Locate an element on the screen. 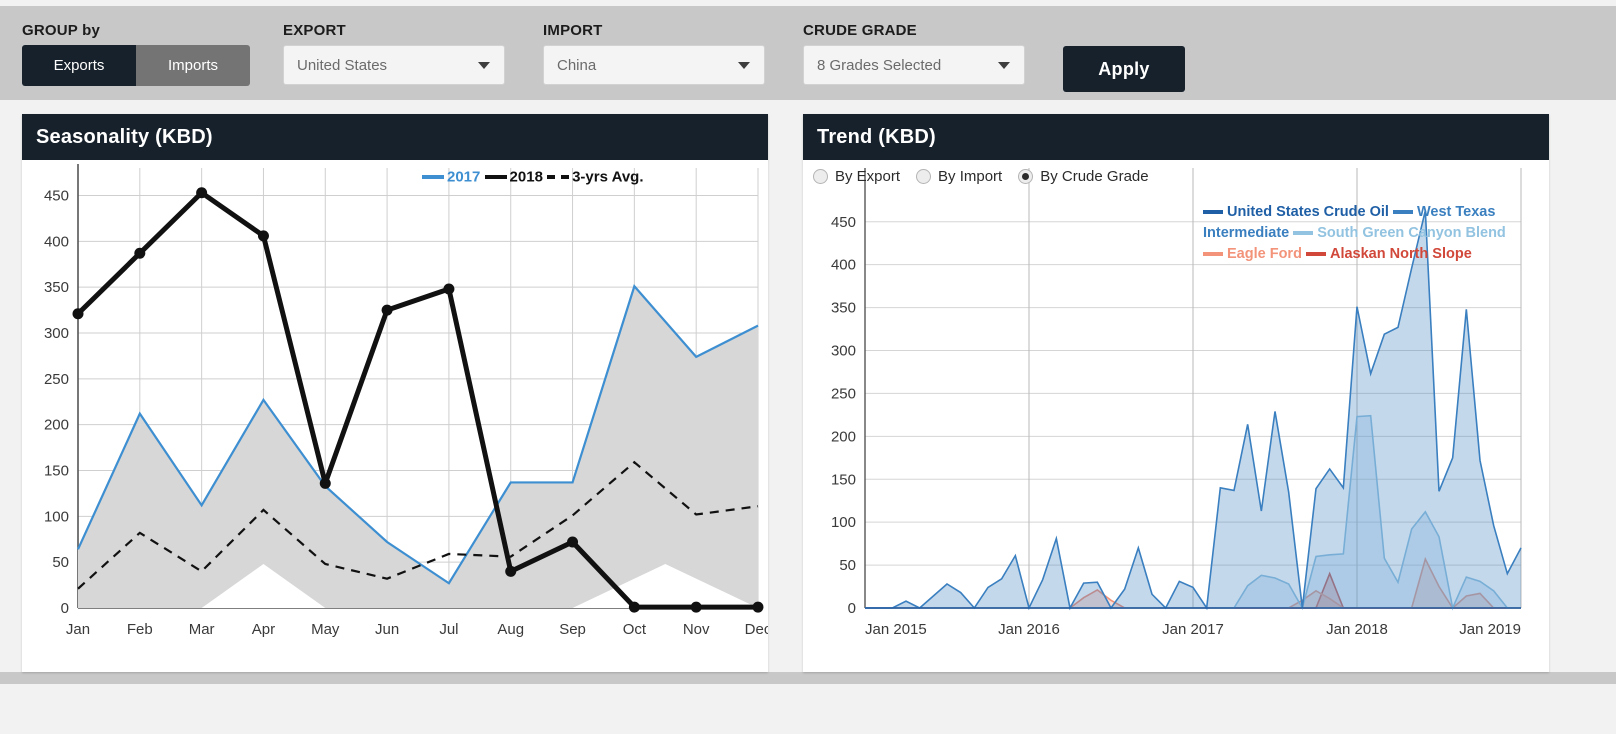 The height and width of the screenshot is (734, 1616). trend-group-radios: By Export By Import By Crude Grade is located at coordinates (984, 176).